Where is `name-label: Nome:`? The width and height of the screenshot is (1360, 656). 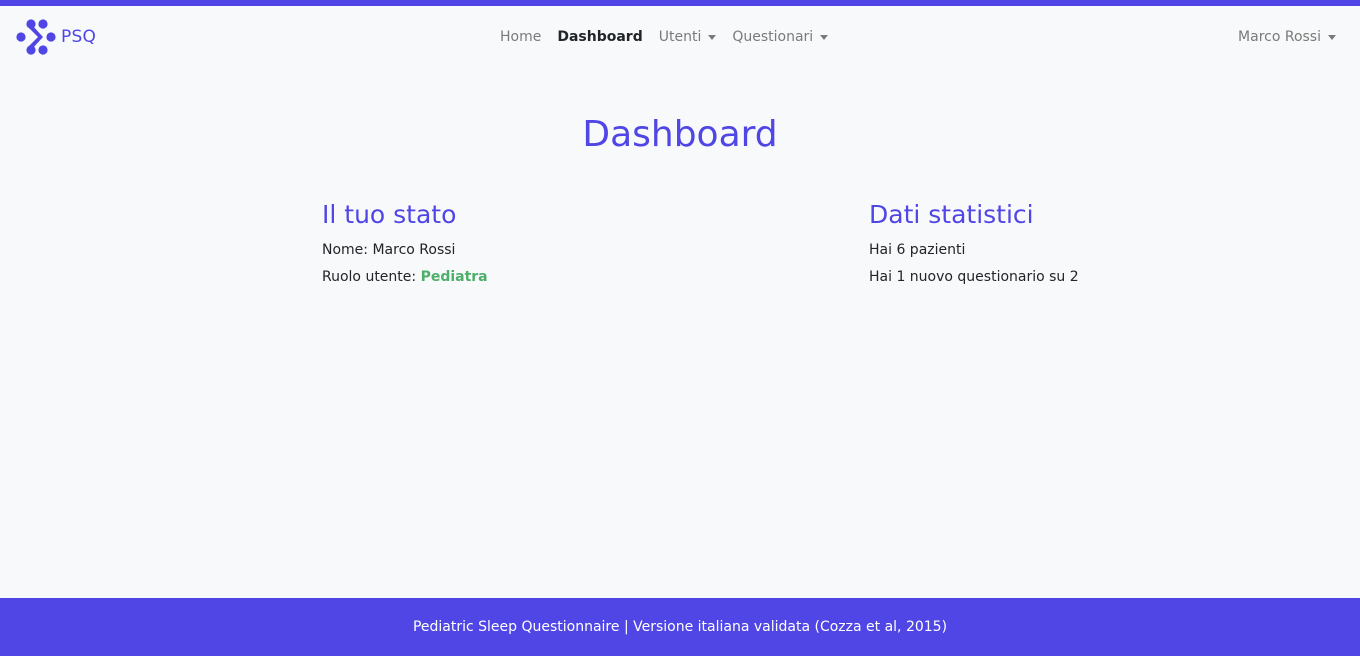 name-label: Nome: is located at coordinates (347, 250).